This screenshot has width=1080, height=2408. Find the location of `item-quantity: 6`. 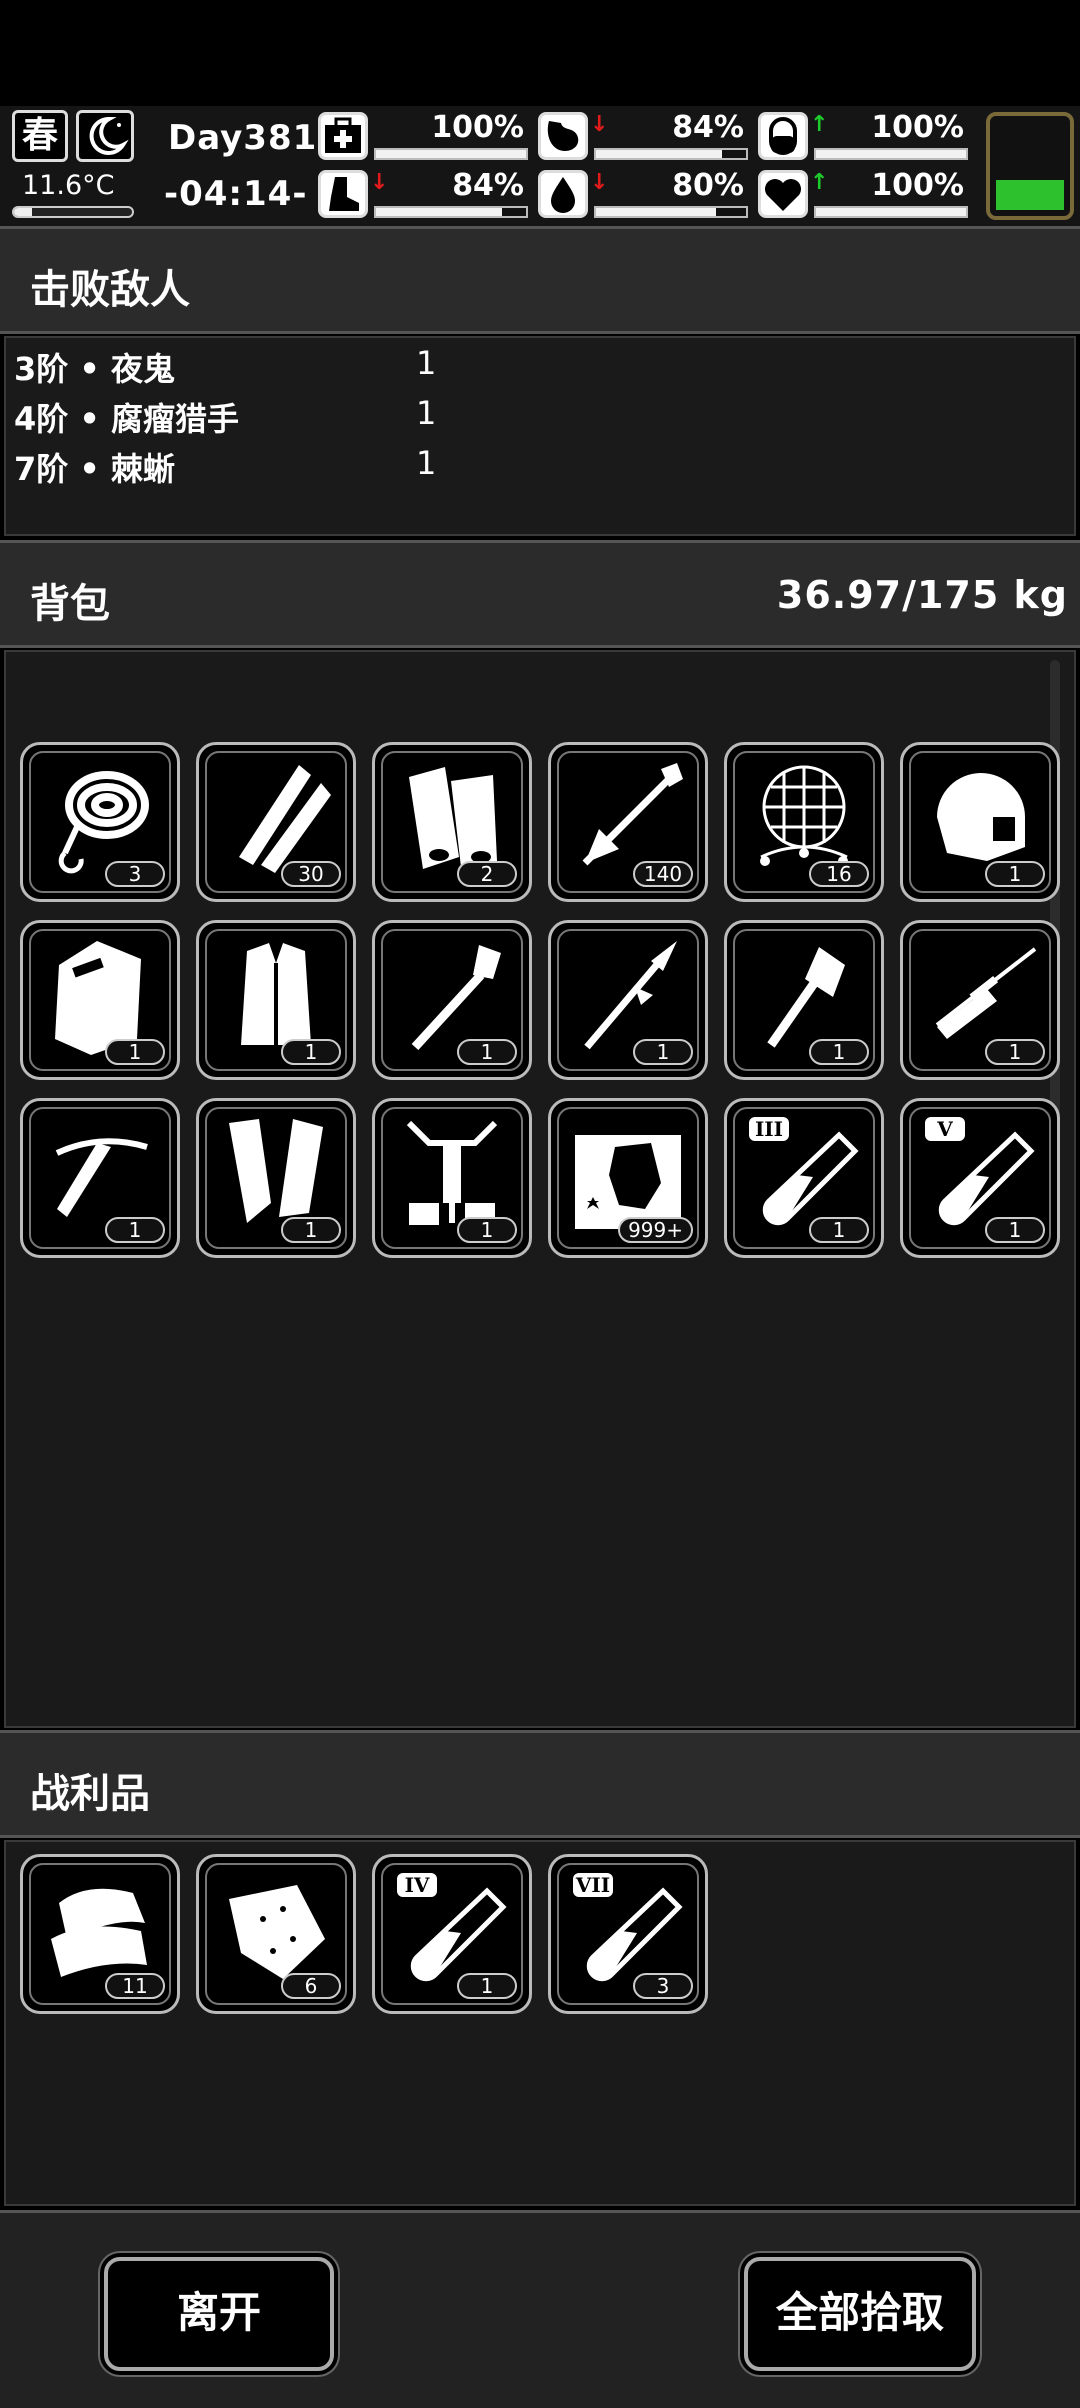

item-quantity: 6 is located at coordinates (311, 1986).